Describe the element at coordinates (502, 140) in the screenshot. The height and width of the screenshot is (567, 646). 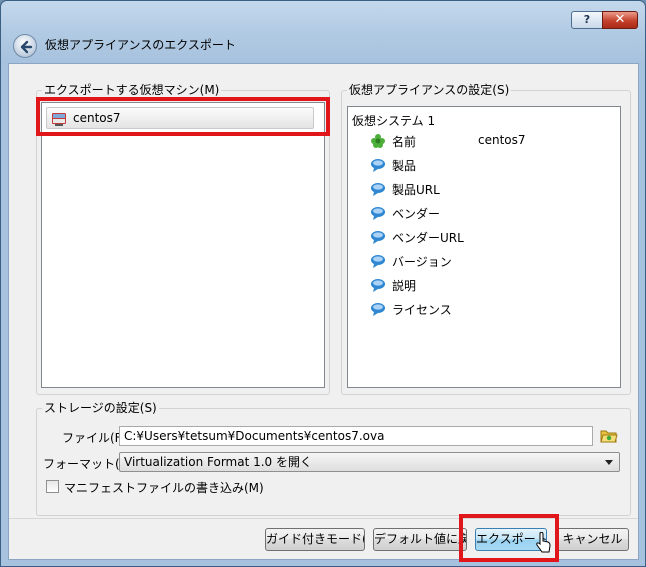
I see `property-value: centos7` at that location.